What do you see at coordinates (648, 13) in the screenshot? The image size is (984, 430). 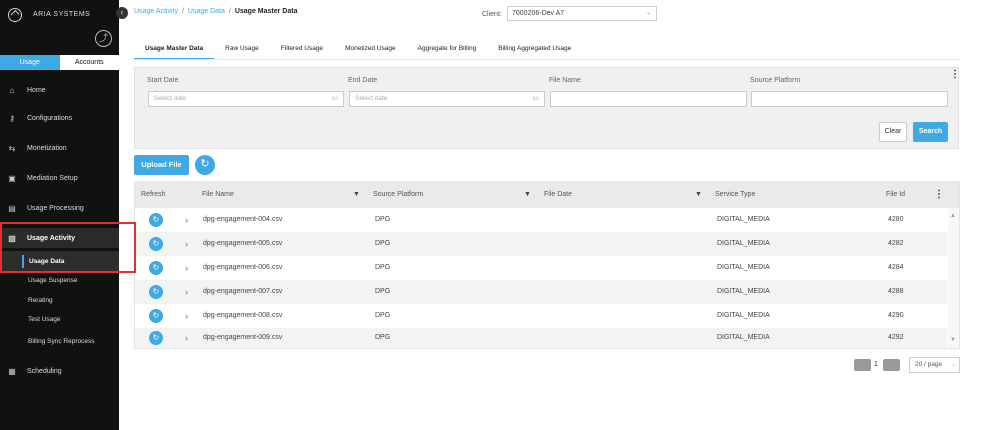 I see `chevron-down-icon: ⌄` at bounding box center [648, 13].